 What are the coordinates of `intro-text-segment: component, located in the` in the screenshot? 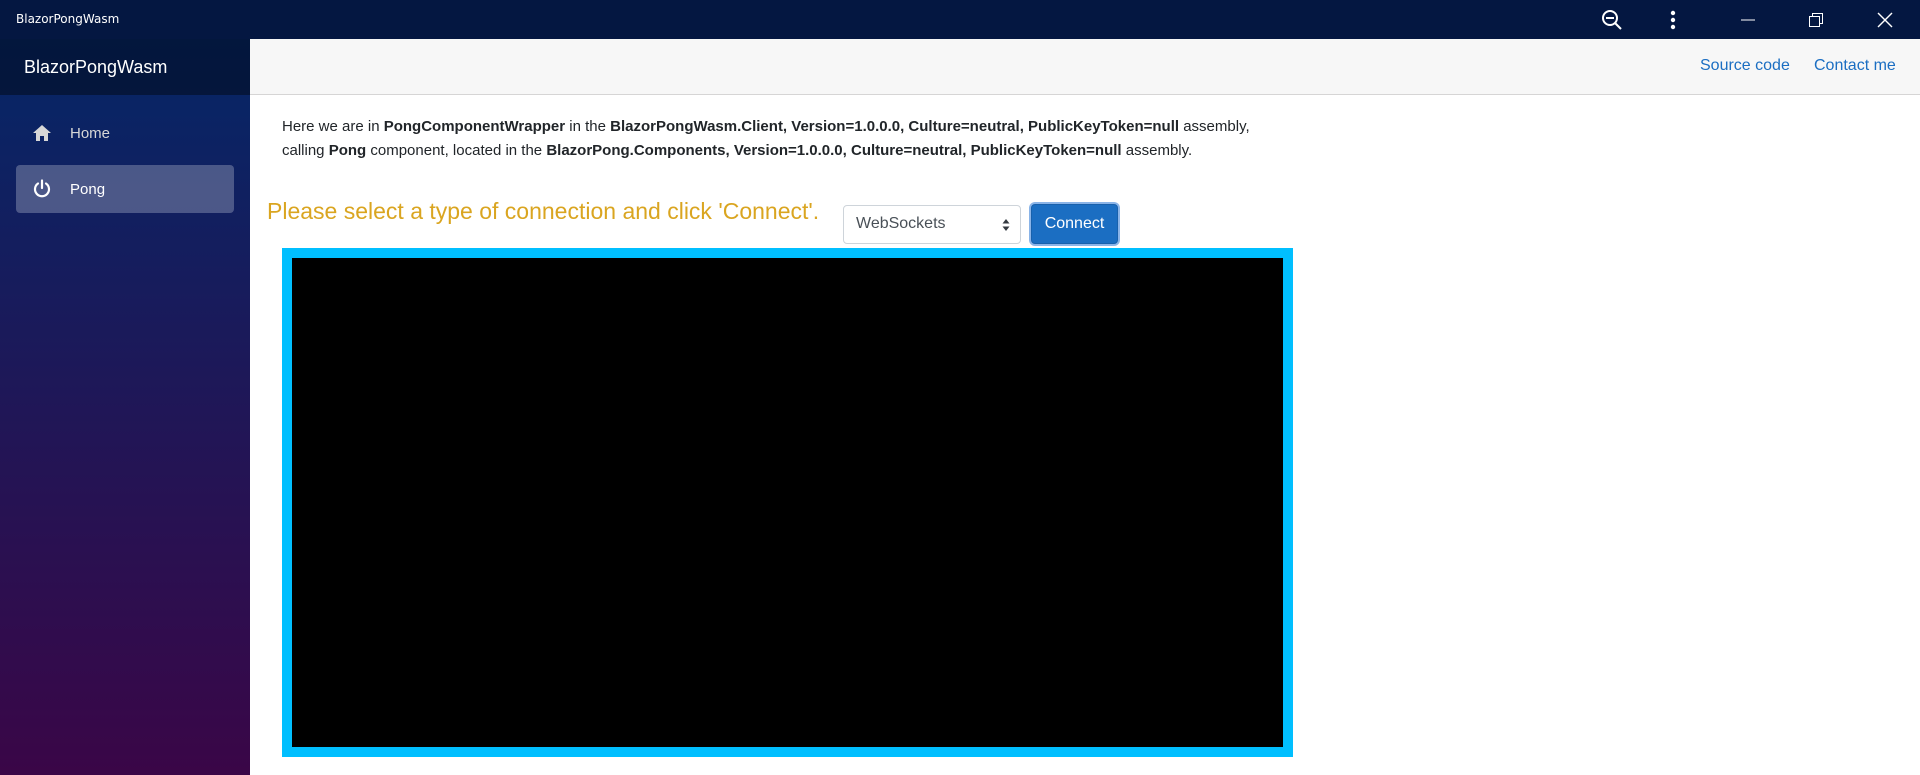 It's located at (456, 150).